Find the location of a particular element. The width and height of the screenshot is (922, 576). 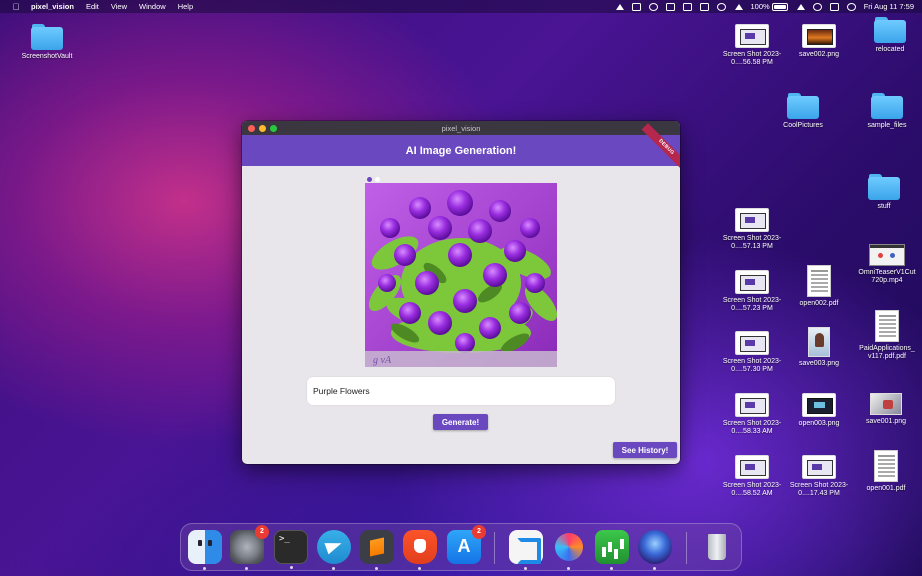

battery-indicator: 100% is located at coordinates (769, 6).